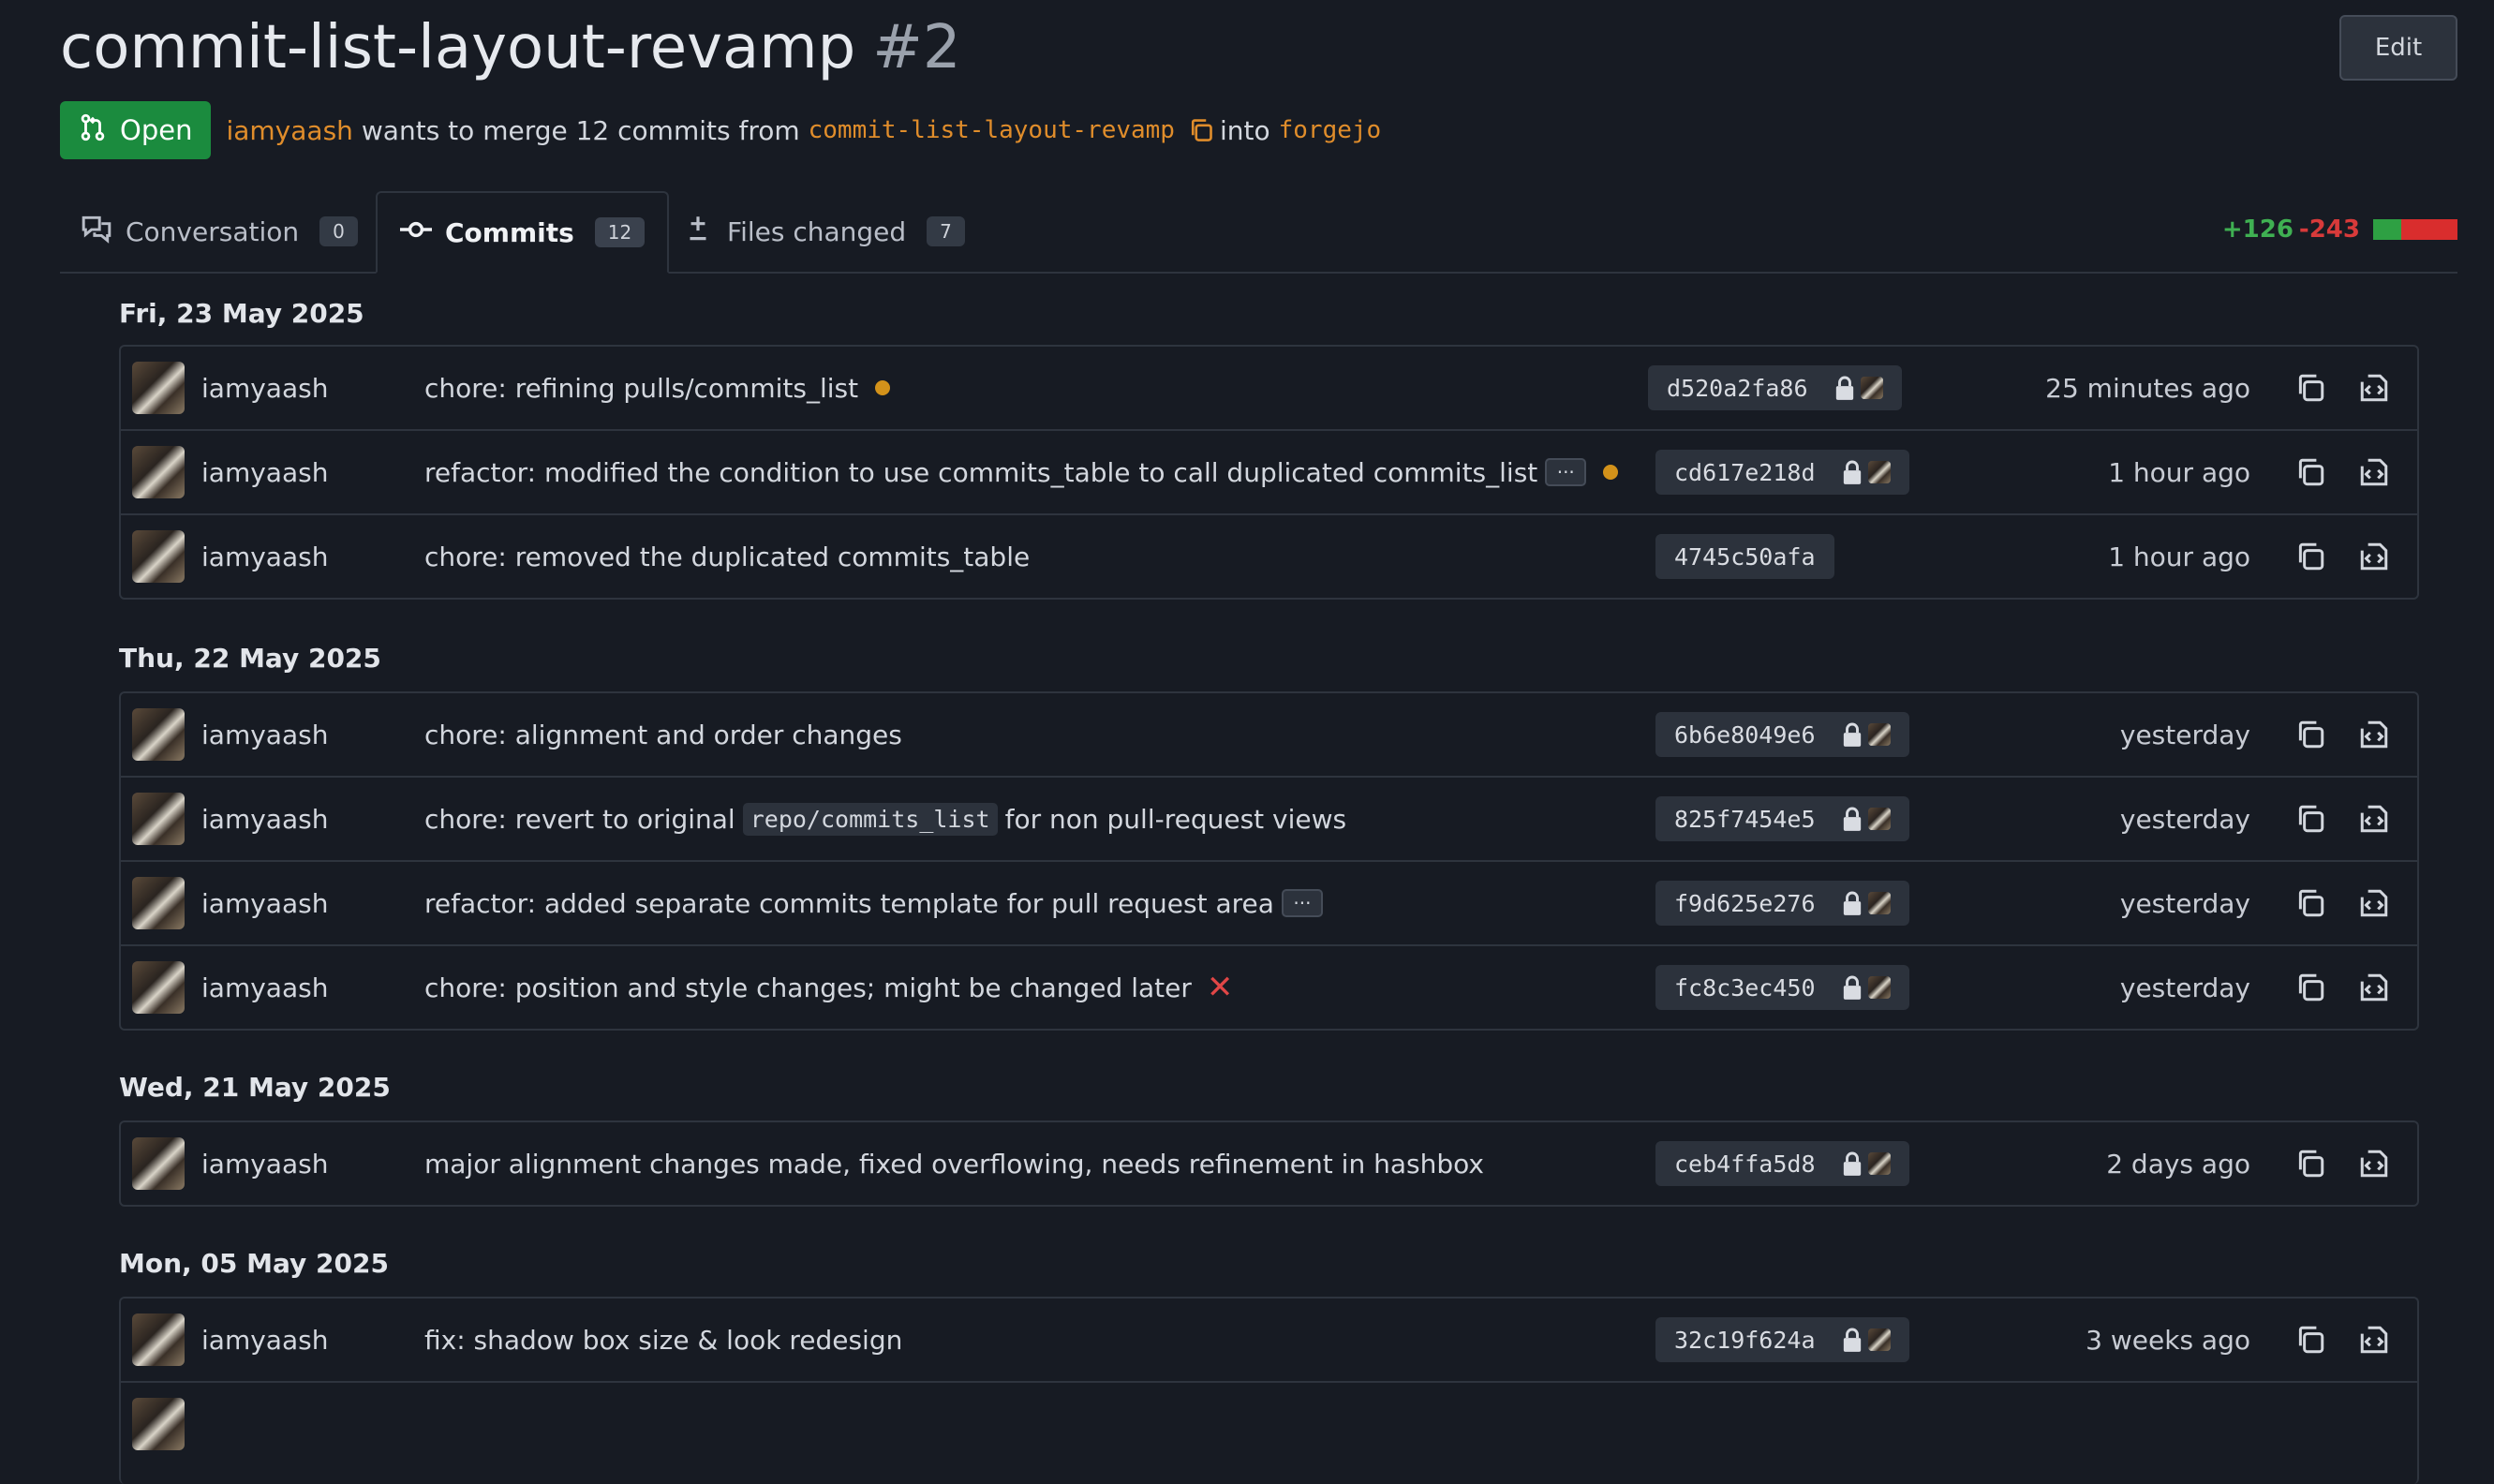 This screenshot has height=1484, width=2494. I want to click on tab-label: Files changed, so click(817, 231).